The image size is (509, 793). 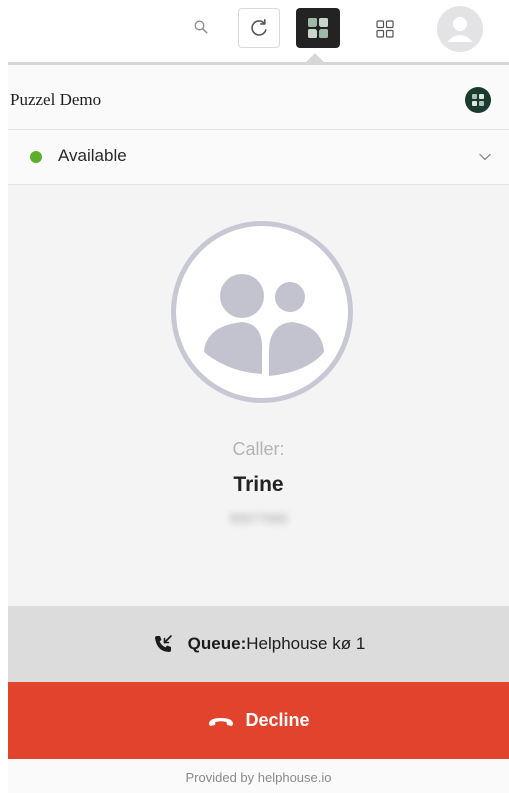 I want to click on browser-toolbar, so click(x=254, y=31).